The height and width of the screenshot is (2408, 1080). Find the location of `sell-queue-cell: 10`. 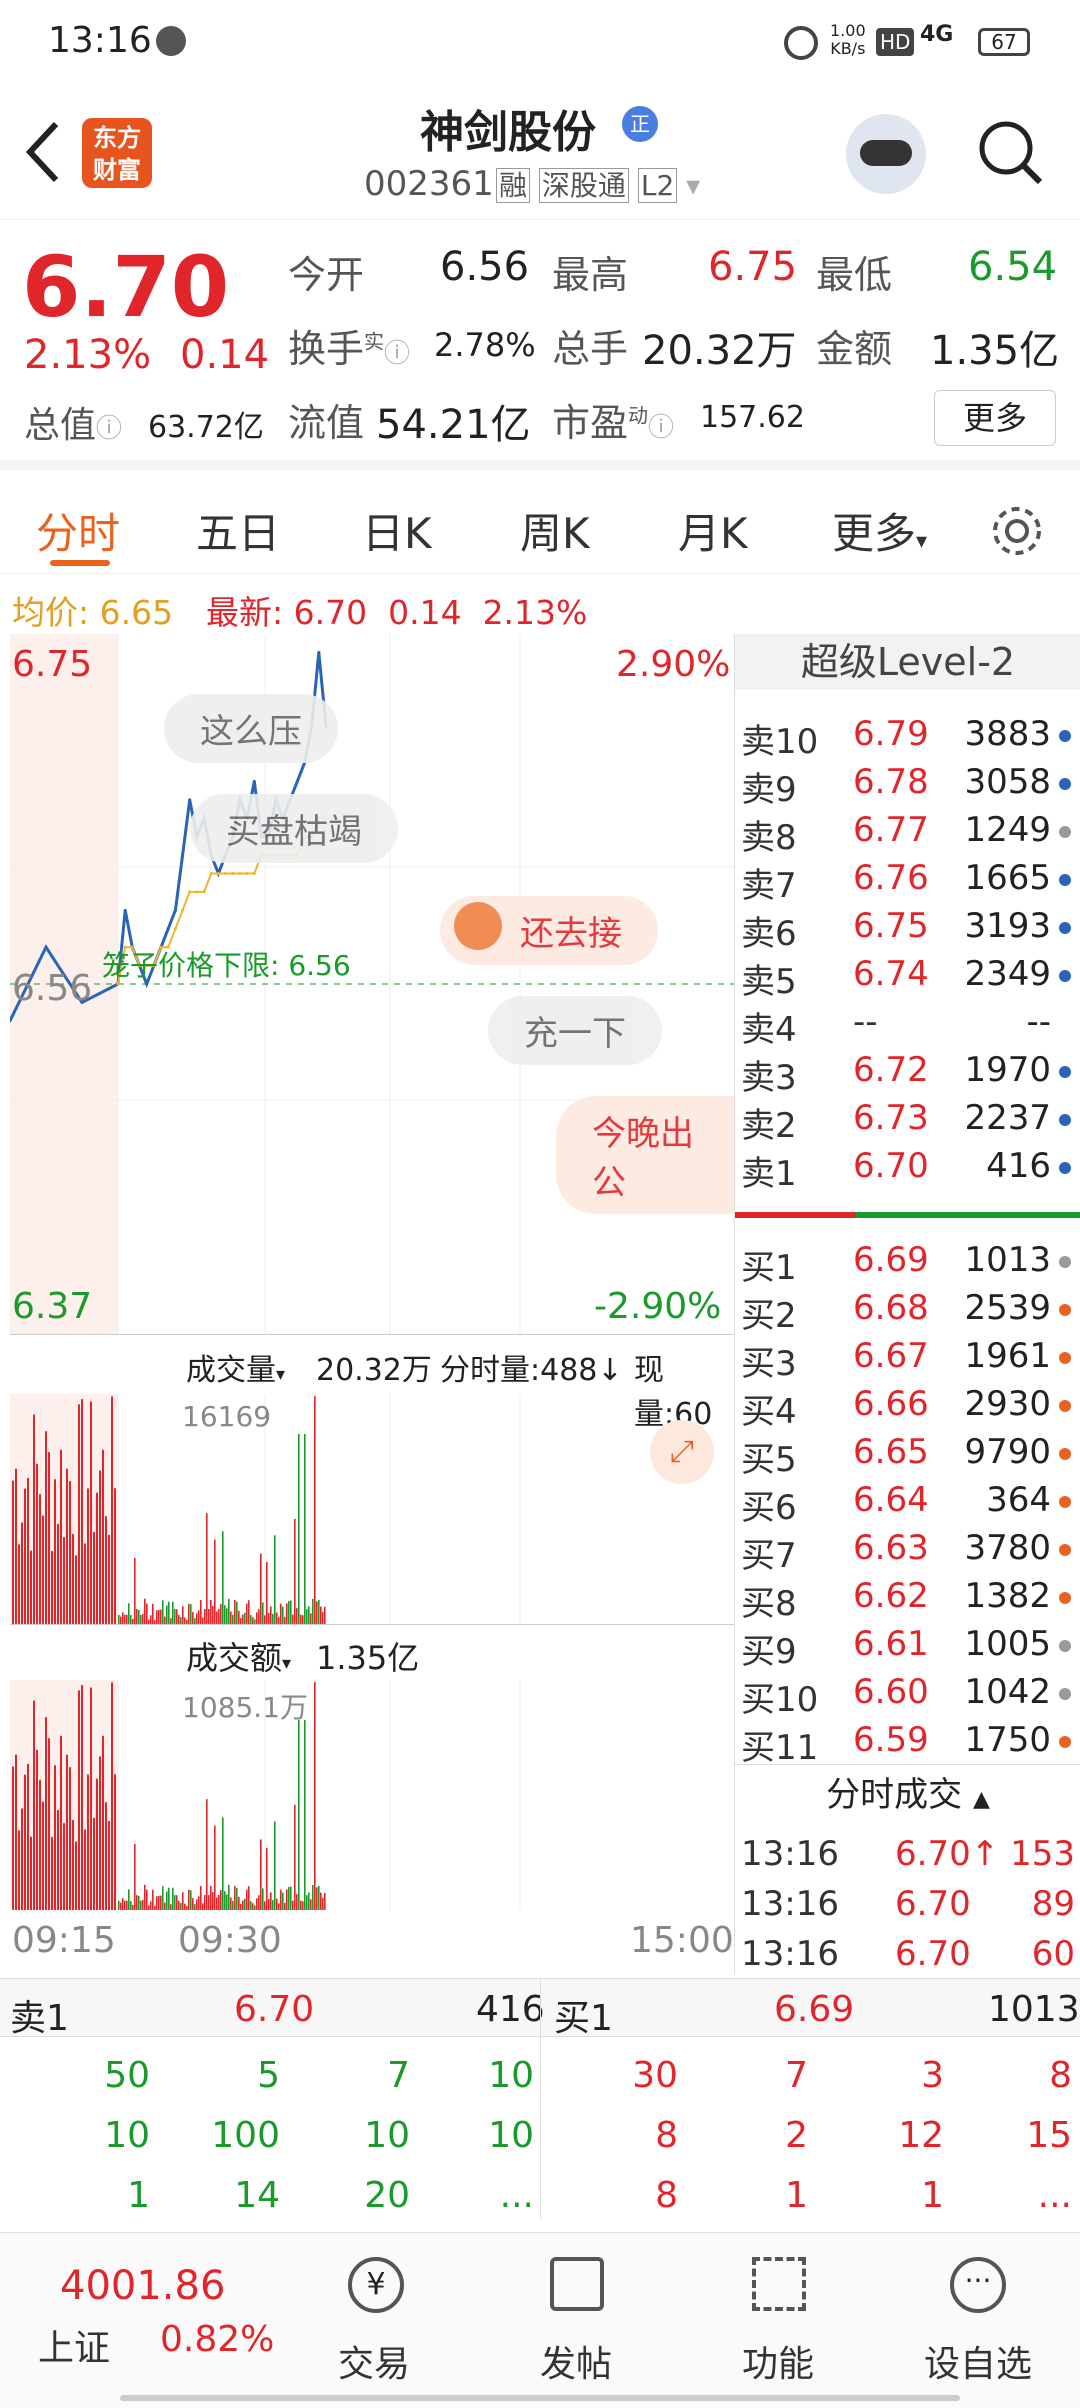

sell-queue-cell: 10 is located at coordinates (511, 2075).